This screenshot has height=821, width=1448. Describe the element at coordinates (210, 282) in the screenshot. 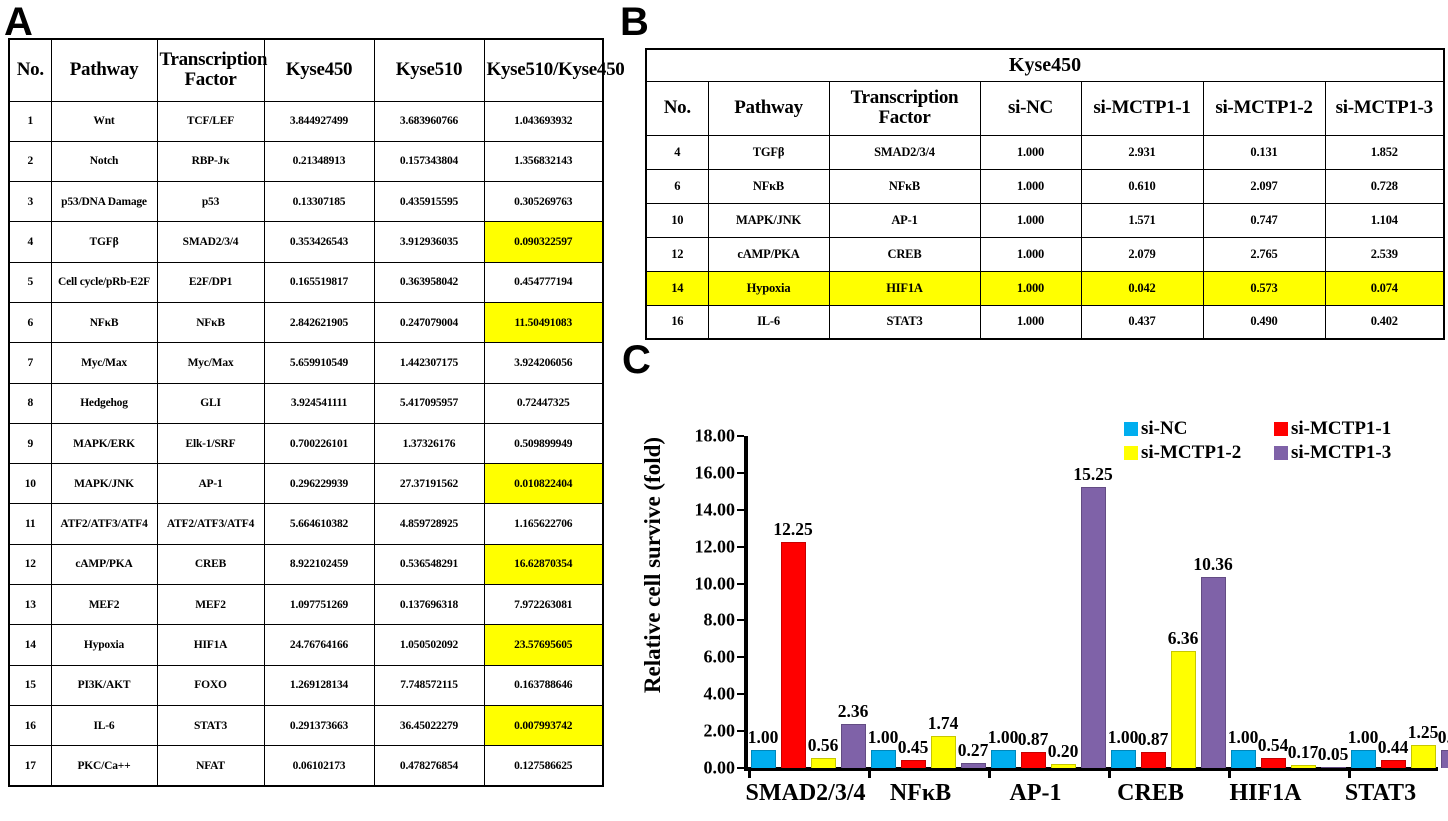

I see `row-transcription-factor: E2F/DP1` at that location.